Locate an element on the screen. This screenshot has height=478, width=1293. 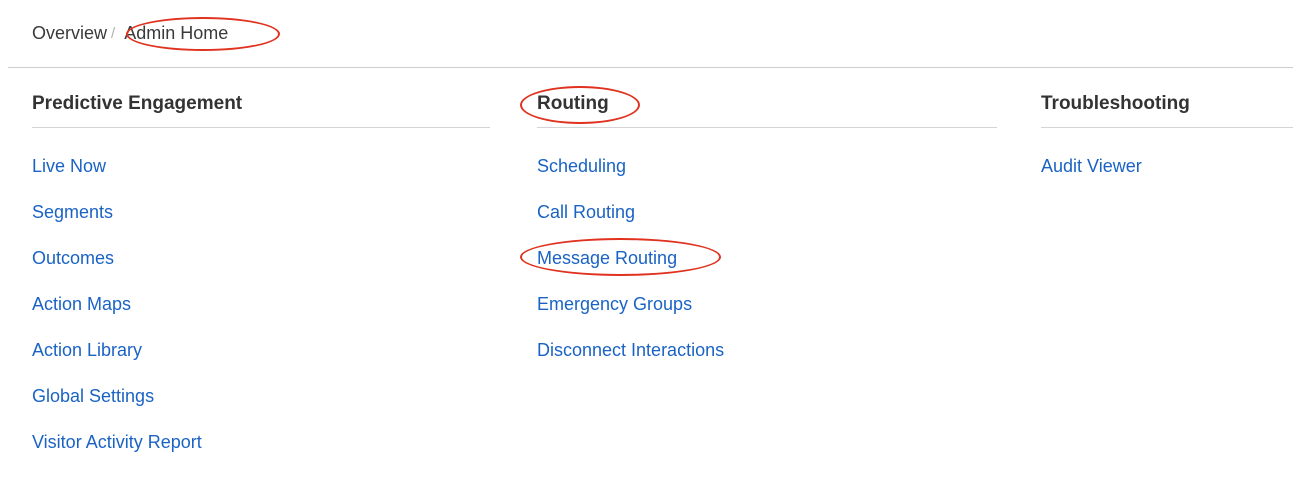
link-global-settings: Global Settings is located at coordinates (93, 396).